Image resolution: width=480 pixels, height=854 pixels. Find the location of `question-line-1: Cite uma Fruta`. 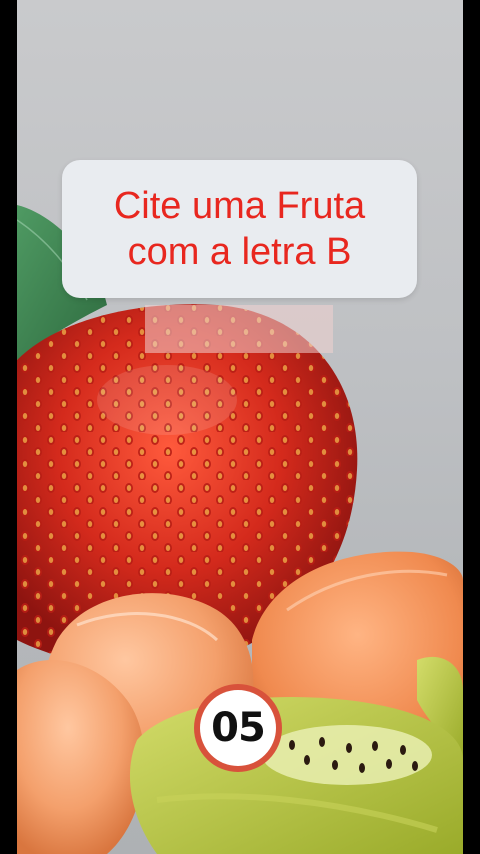

question-line-1: Cite uma Fruta is located at coordinates (239, 206).